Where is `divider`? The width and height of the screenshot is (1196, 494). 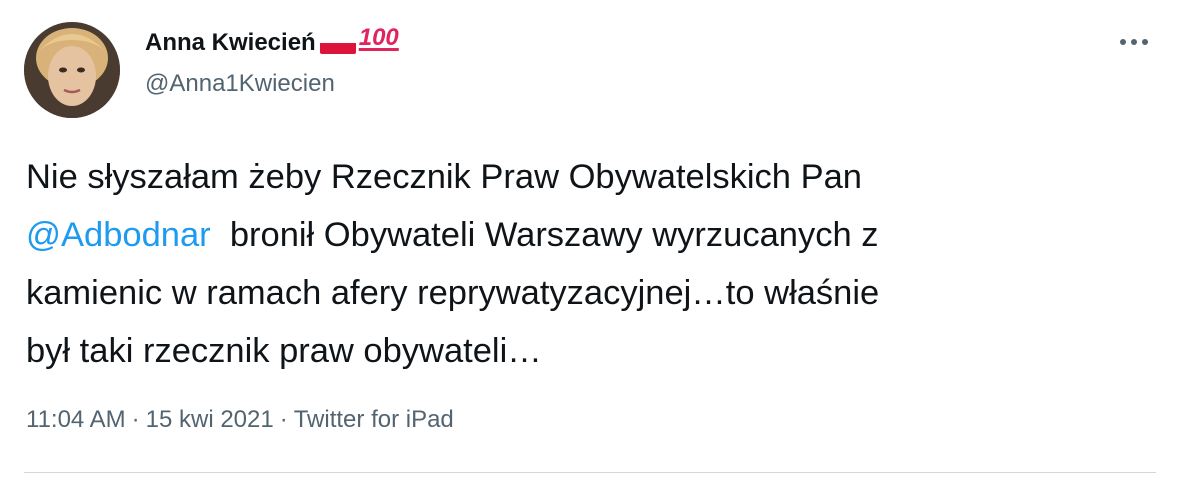
divider is located at coordinates (590, 472).